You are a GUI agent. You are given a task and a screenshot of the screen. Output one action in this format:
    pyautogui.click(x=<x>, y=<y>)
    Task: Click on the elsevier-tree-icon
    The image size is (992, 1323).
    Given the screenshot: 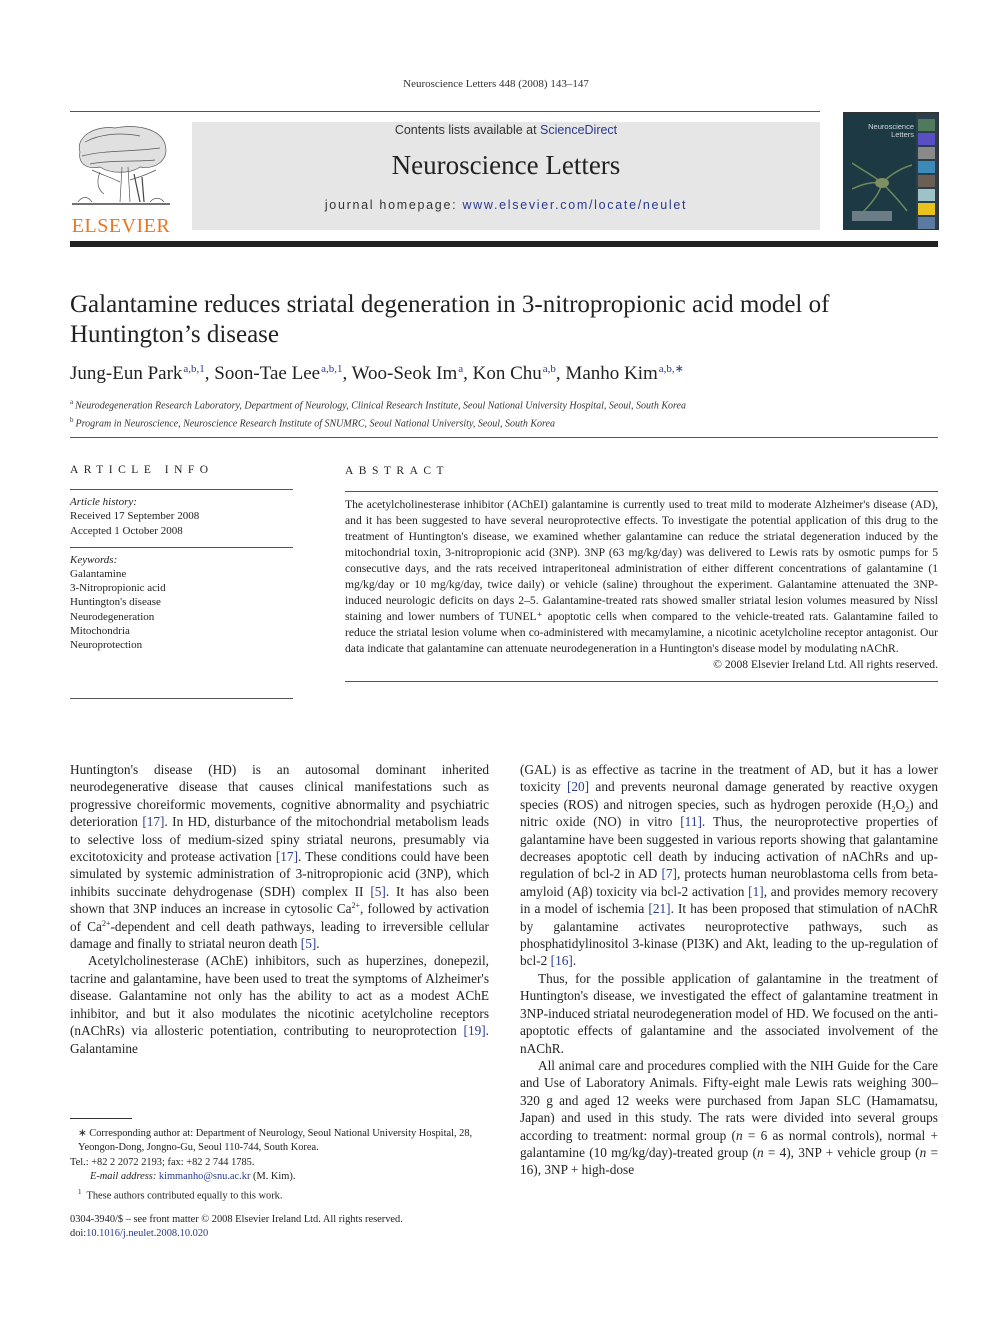 What is the action you would take?
    pyautogui.click(x=121, y=165)
    